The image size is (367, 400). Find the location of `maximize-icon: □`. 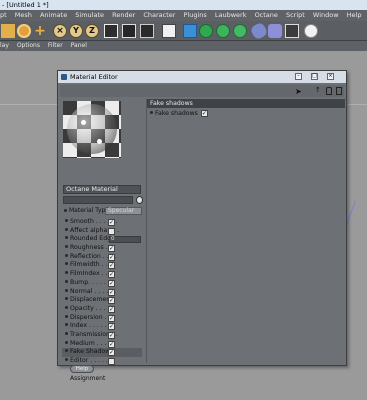

maximize-icon: □ is located at coordinates (314, 76).